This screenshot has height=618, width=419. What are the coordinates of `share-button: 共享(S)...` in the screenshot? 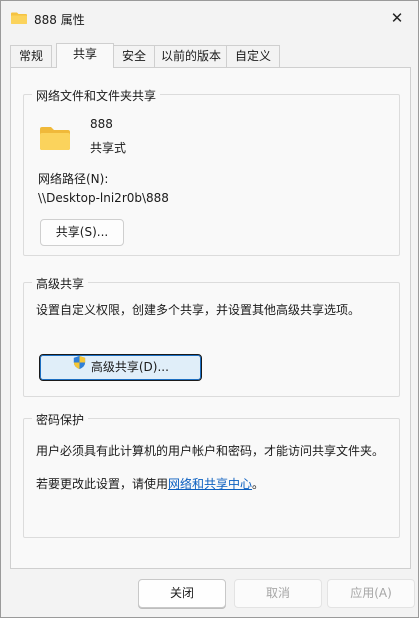 It's located at (82, 232).